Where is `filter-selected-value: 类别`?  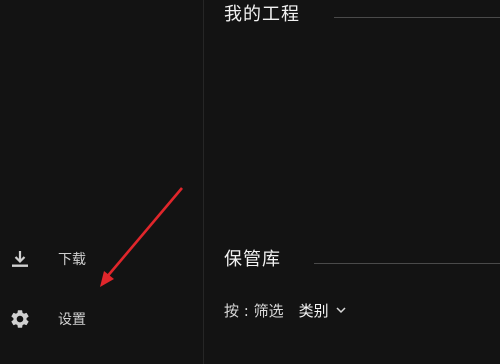 filter-selected-value: 类别 is located at coordinates (313, 310).